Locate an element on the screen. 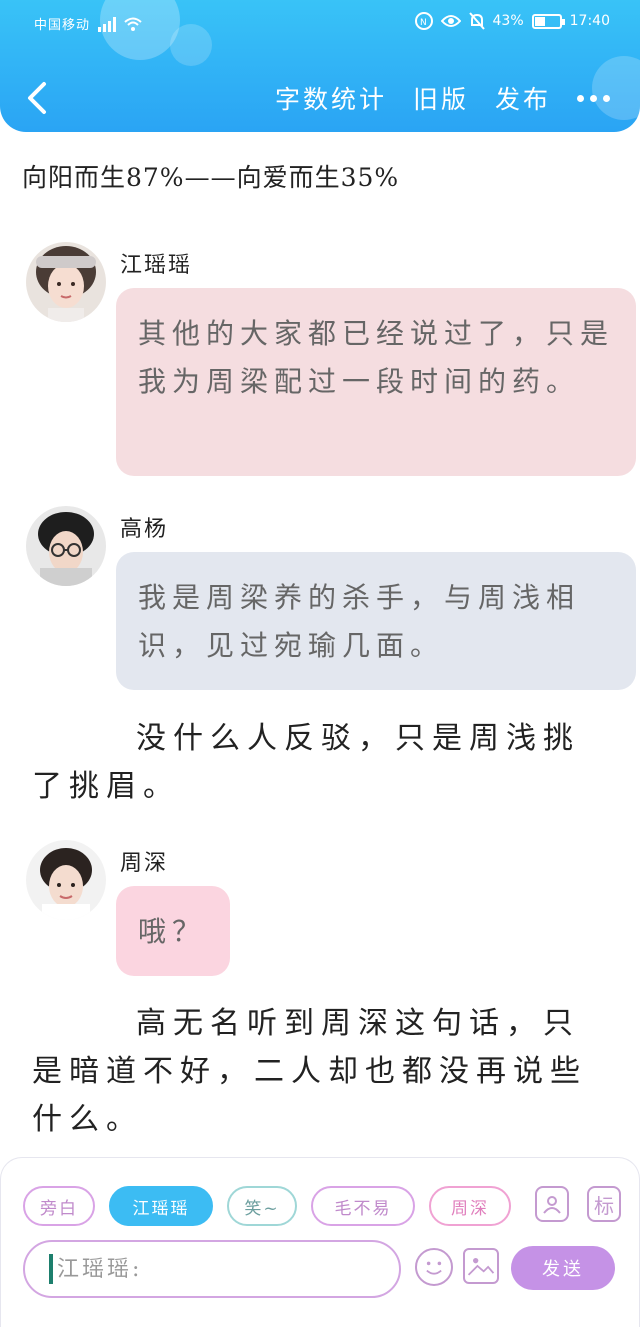 This screenshot has height=1327, width=640. battery-icon is located at coordinates (548, 21).